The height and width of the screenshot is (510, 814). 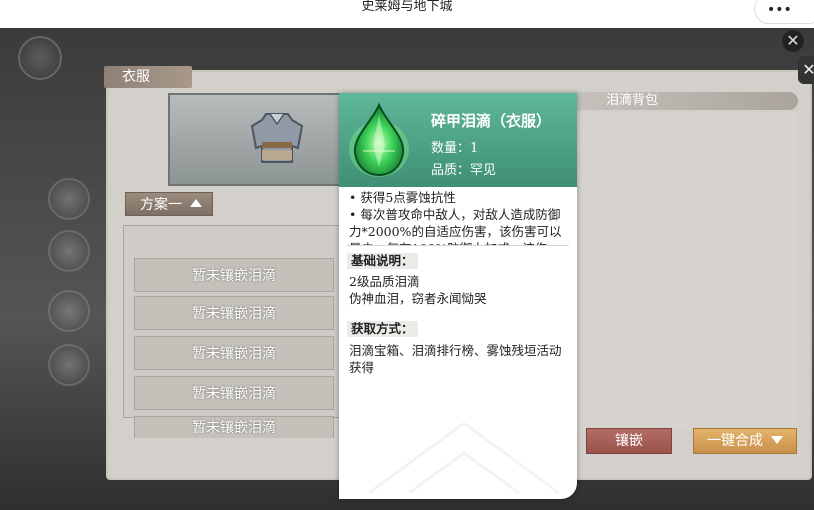 What do you see at coordinates (234, 393) in the screenshot?
I see `tear-slot-4: 暂未镶嵌泪滴` at bounding box center [234, 393].